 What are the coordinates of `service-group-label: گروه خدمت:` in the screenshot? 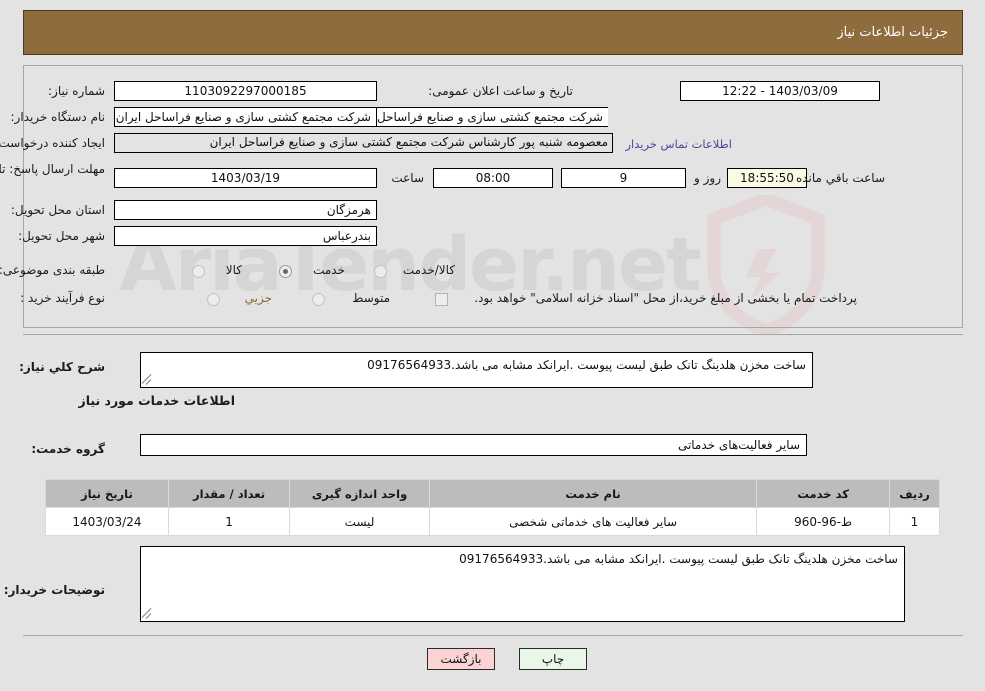 It's located at (68, 449).